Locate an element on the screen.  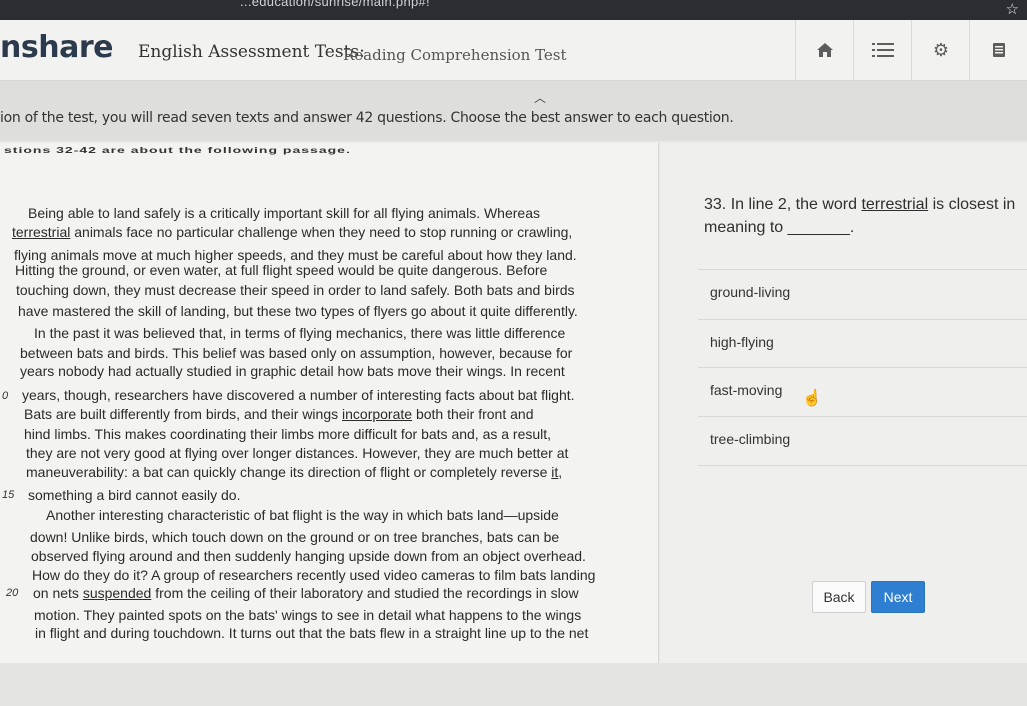
chevron-up-icon: ︿ is located at coordinates (541, 97).